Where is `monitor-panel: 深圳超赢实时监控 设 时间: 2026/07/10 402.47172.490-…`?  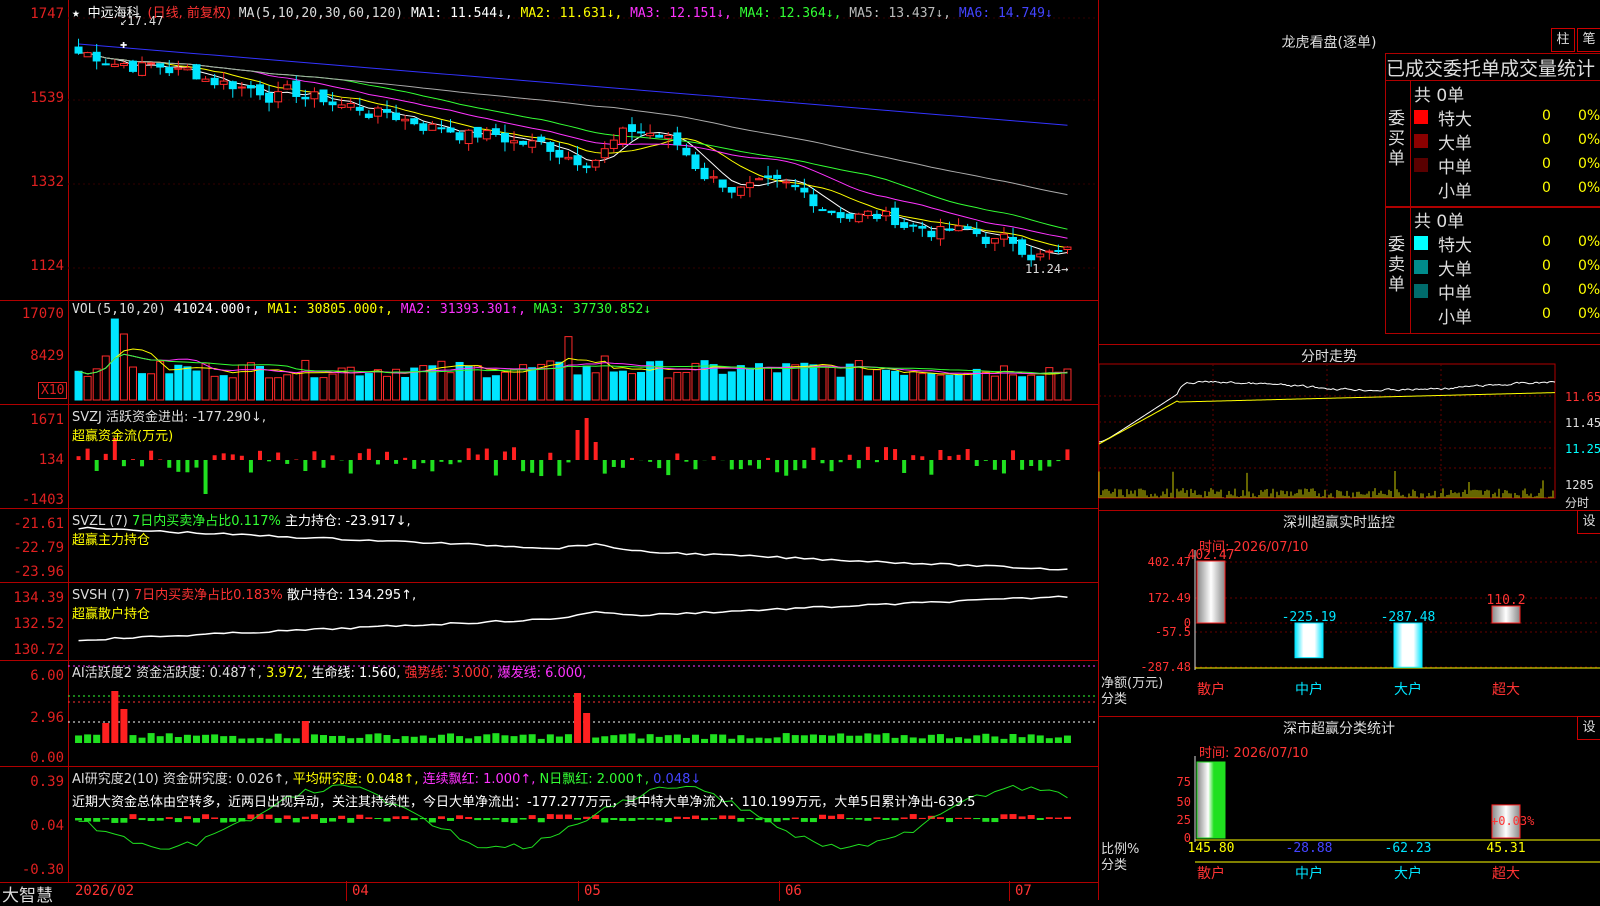
monitor-panel: 深圳超赢实时监控 设 时间: 2026/07/10 402.47172.490-… is located at coordinates (1349, 613).